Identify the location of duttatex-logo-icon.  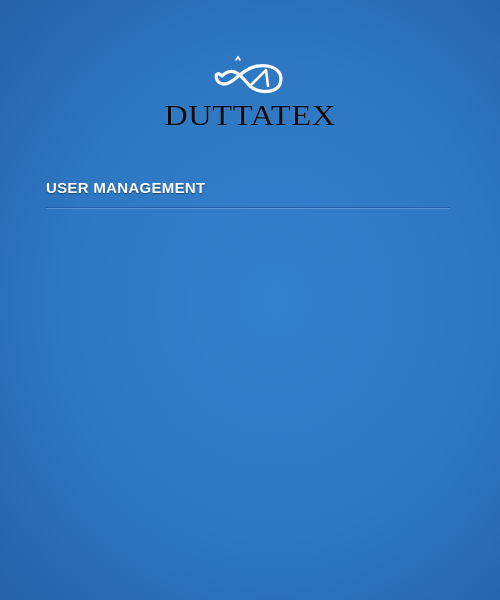
(248, 74).